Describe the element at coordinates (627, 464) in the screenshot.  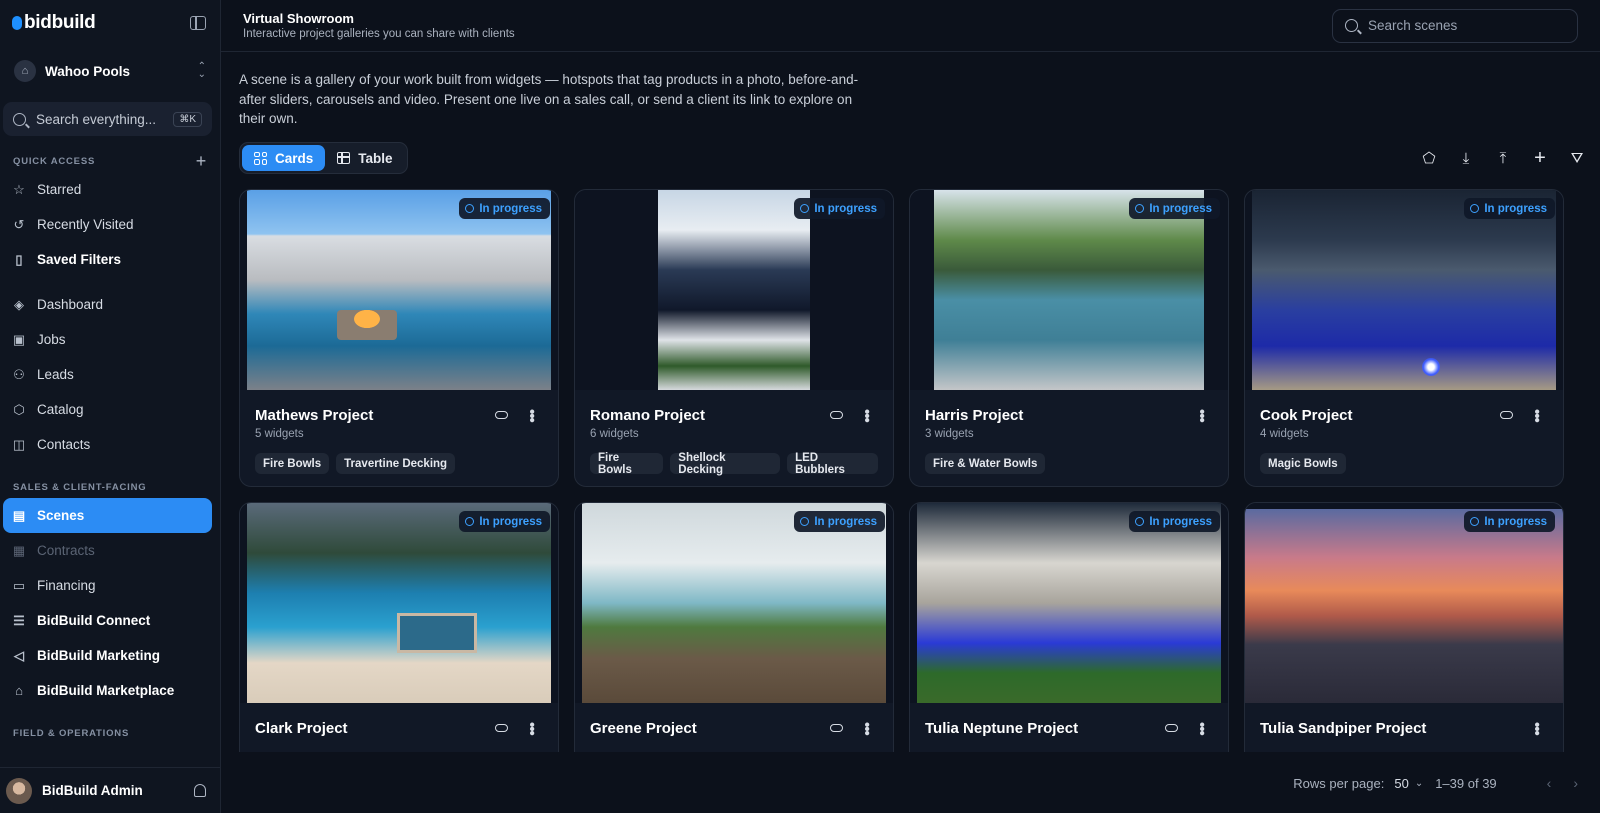
I see `product-tag: Fire Bowls` at that location.